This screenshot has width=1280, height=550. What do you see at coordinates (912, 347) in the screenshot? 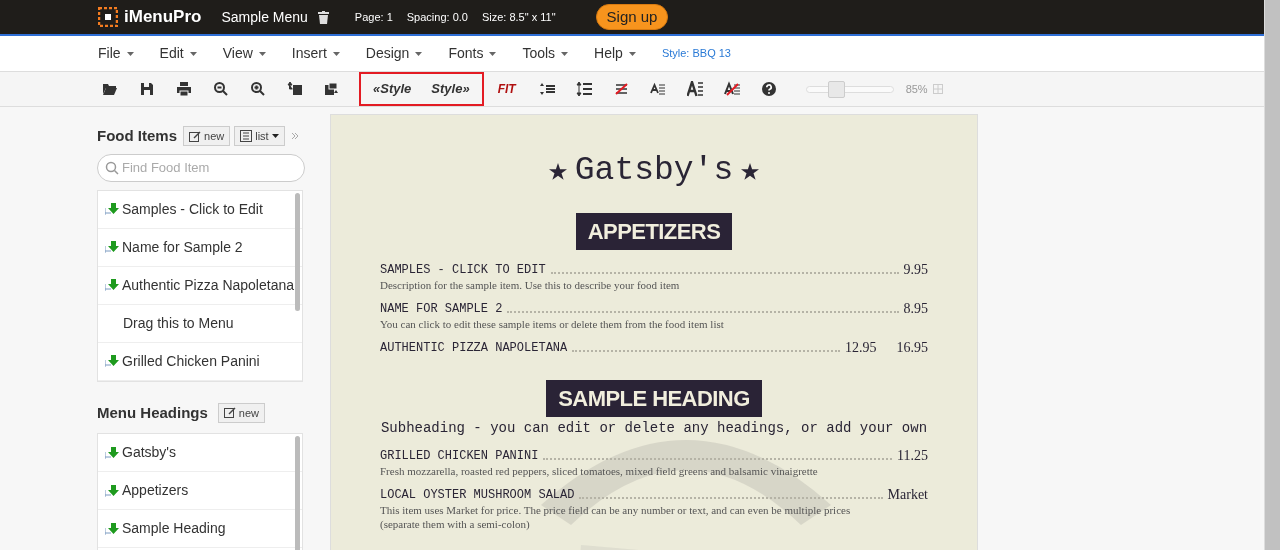
I see `item-price: 16.95` at bounding box center [912, 347].